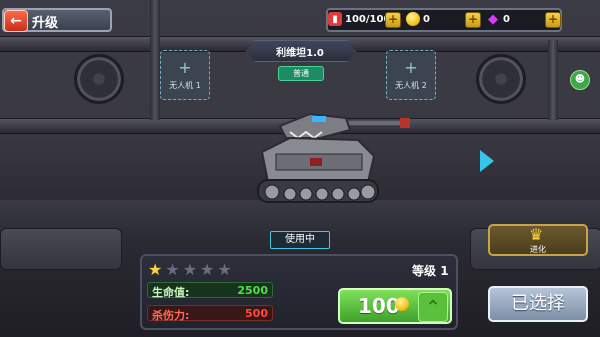 This screenshot has width=600, height=337. Describe the element at coordinates (210, 313) in the screenshot. I see `damage-stat: 杀伤力: 500` at that location.